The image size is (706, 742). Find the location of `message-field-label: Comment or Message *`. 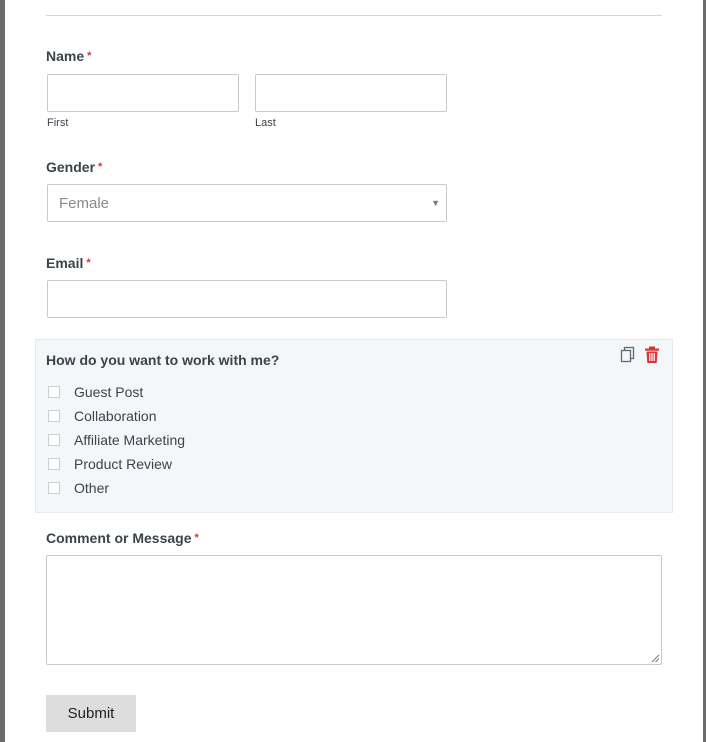

message-field-label: Comment or Message * is located at coordinates (122, 538).